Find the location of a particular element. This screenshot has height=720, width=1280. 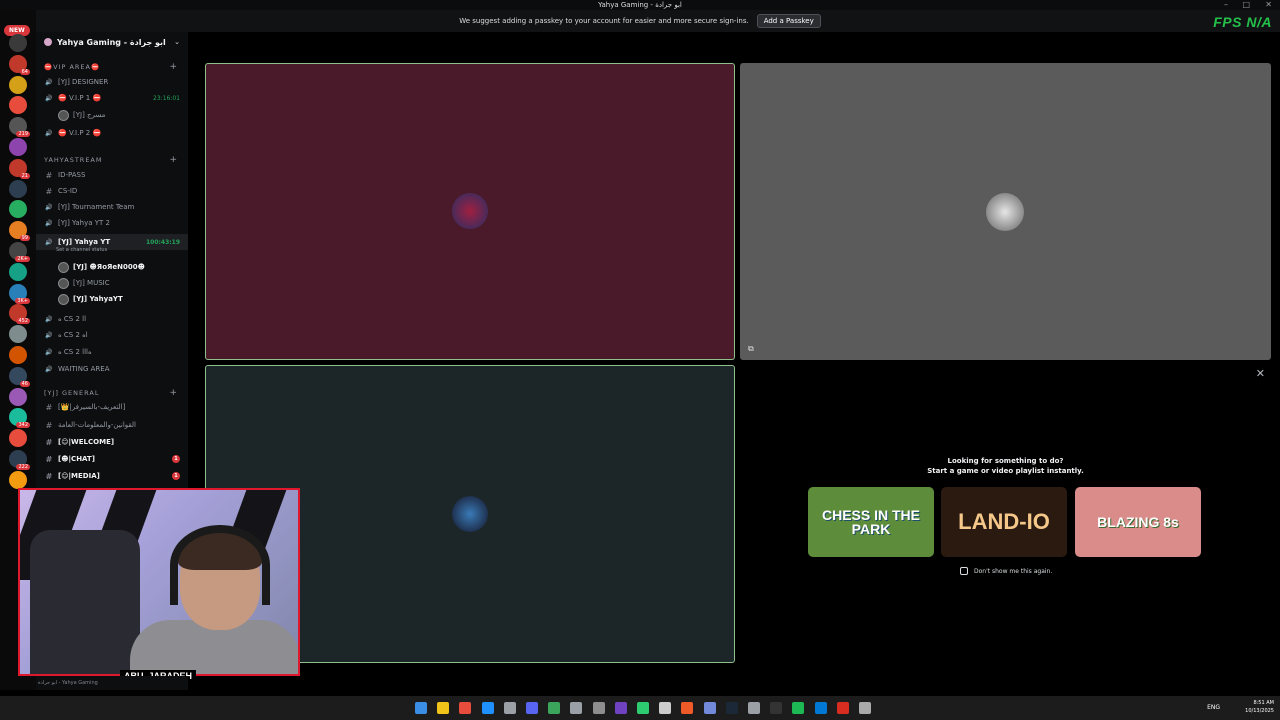

channel-voice: 🔊 ه CS 2 اه is located at coordinates (112, 335).